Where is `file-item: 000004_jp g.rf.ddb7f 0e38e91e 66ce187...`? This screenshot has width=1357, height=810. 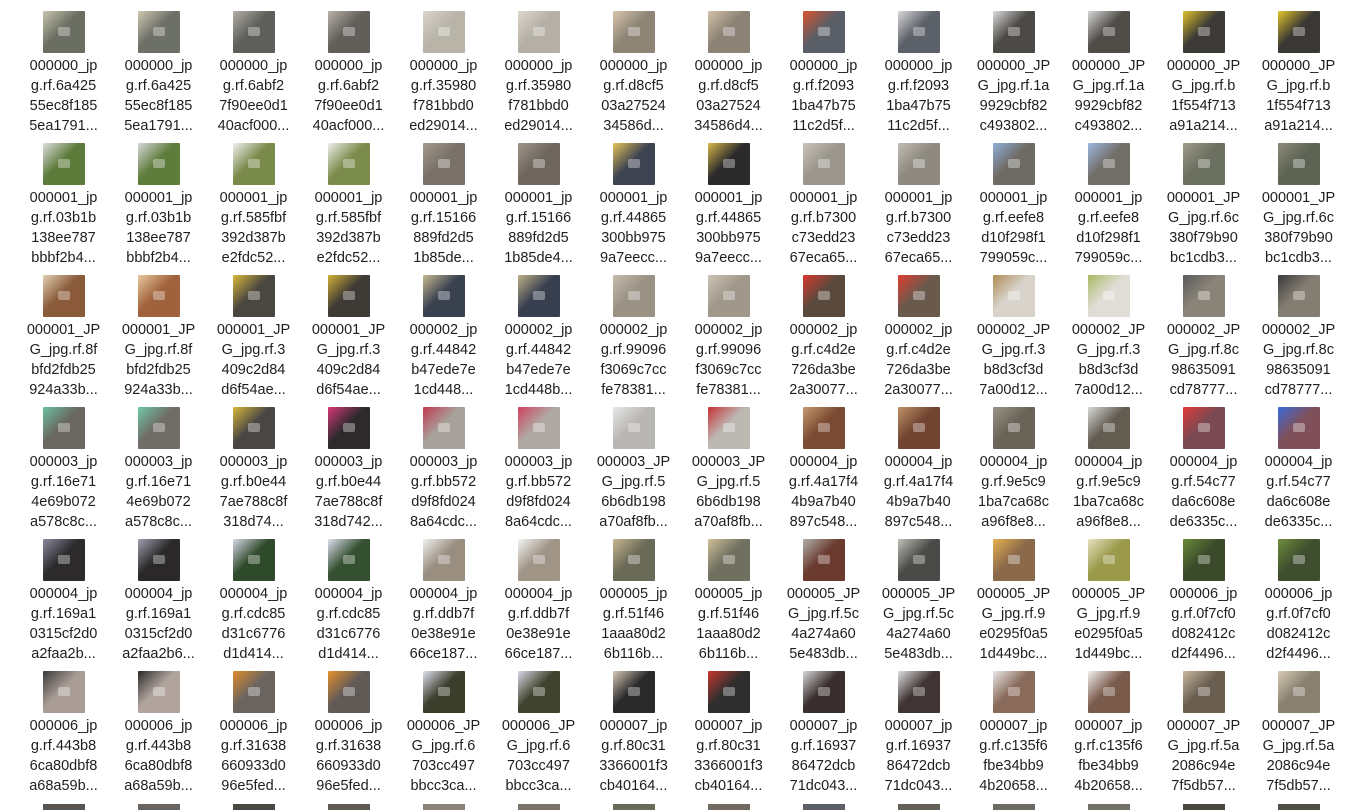
file-item: 000004_jp g.rf.ddb7f 0e38e91e 66ce187... is located at coordinates (443, 604).